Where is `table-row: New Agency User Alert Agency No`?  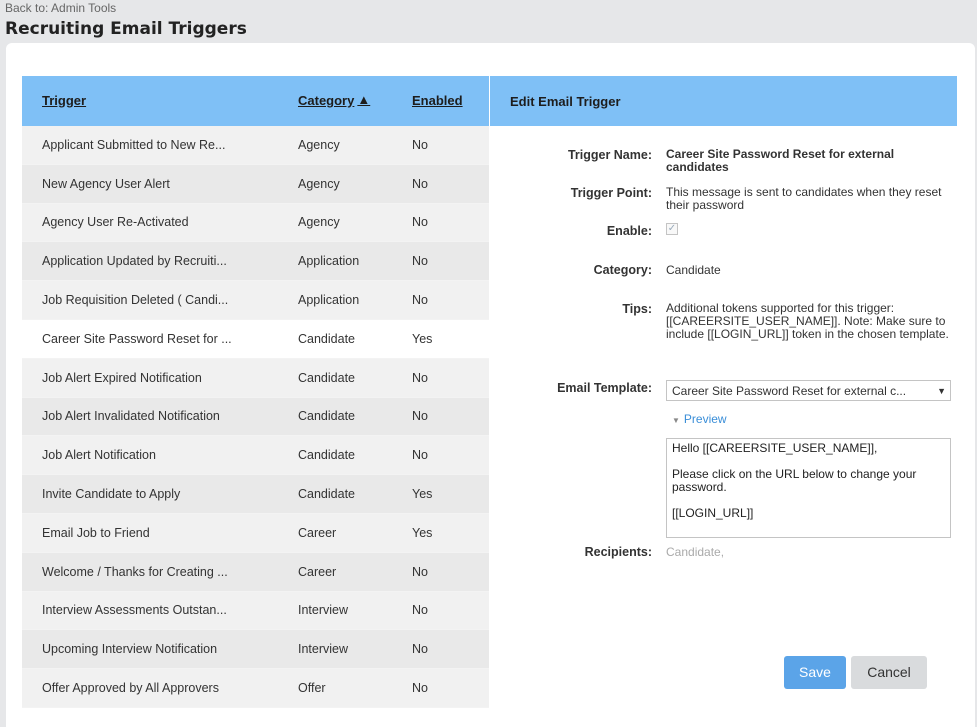 table-row: New Agency User Alert Agency No is located at coordinates (255, 184).